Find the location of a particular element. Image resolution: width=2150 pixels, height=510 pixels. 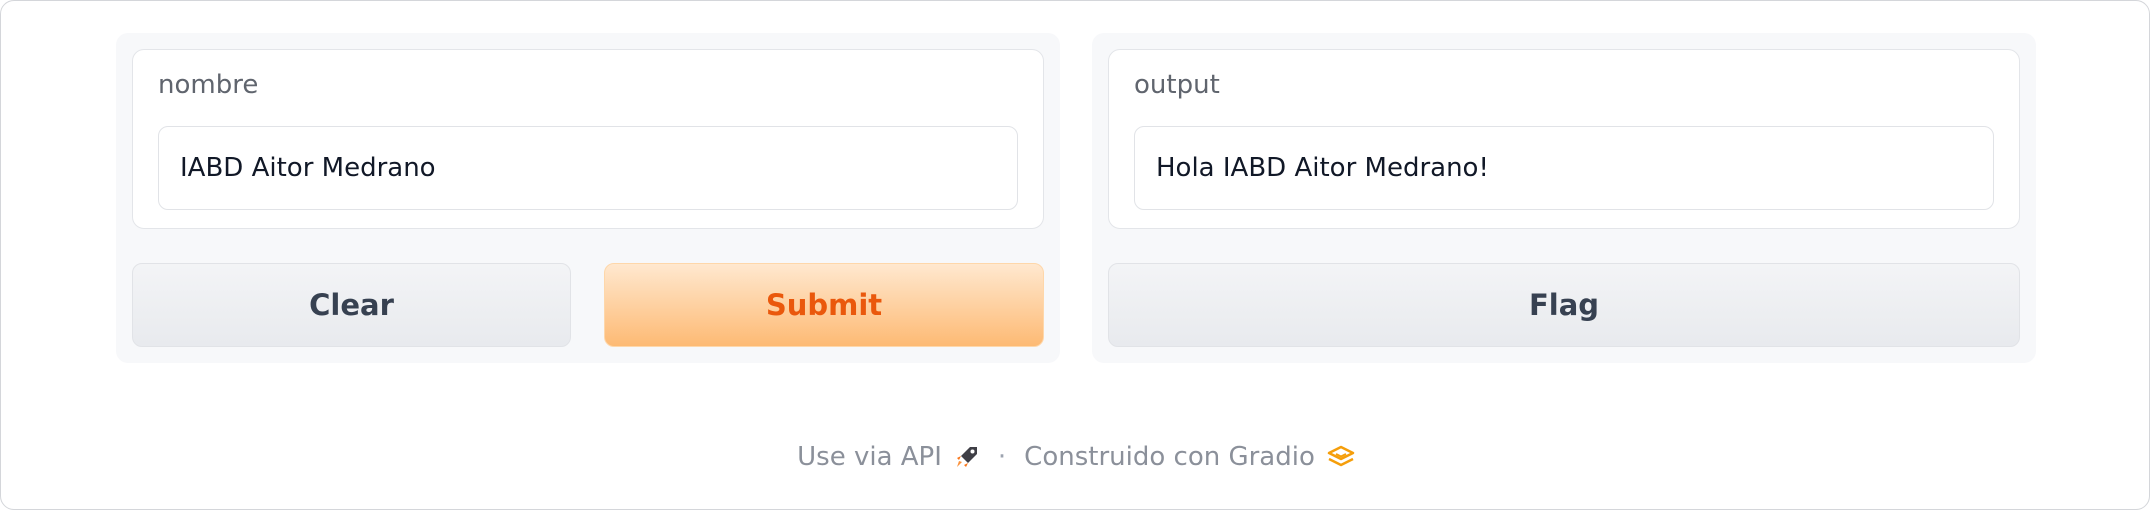

nombre-input is located at coordinates (588, 168).